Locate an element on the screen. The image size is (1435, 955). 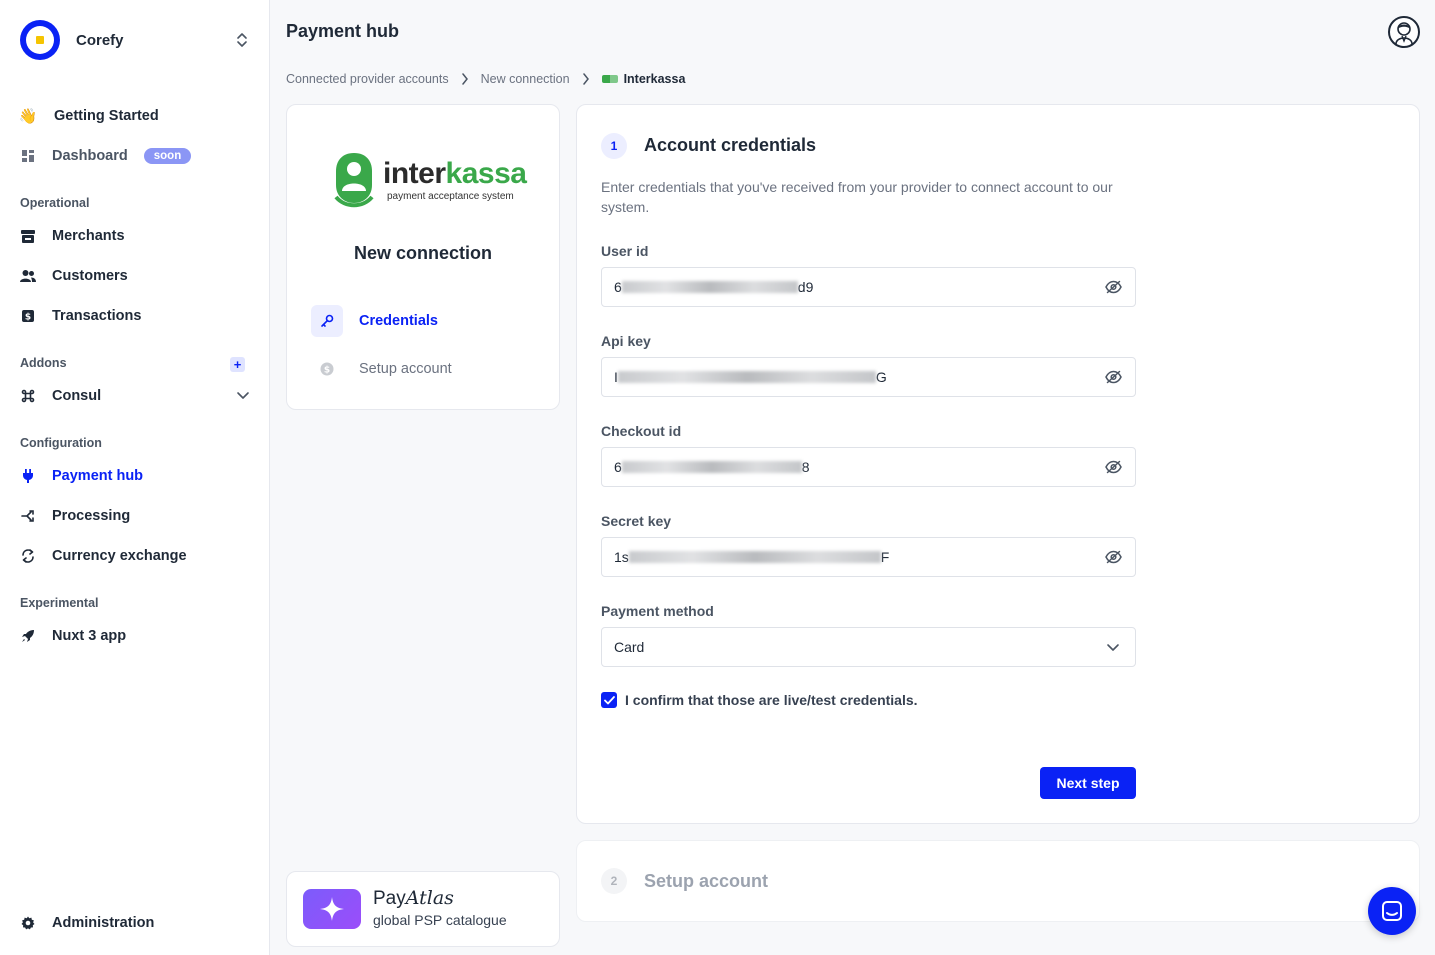
payment-method-select: Card is located at coordinates (868, 647).